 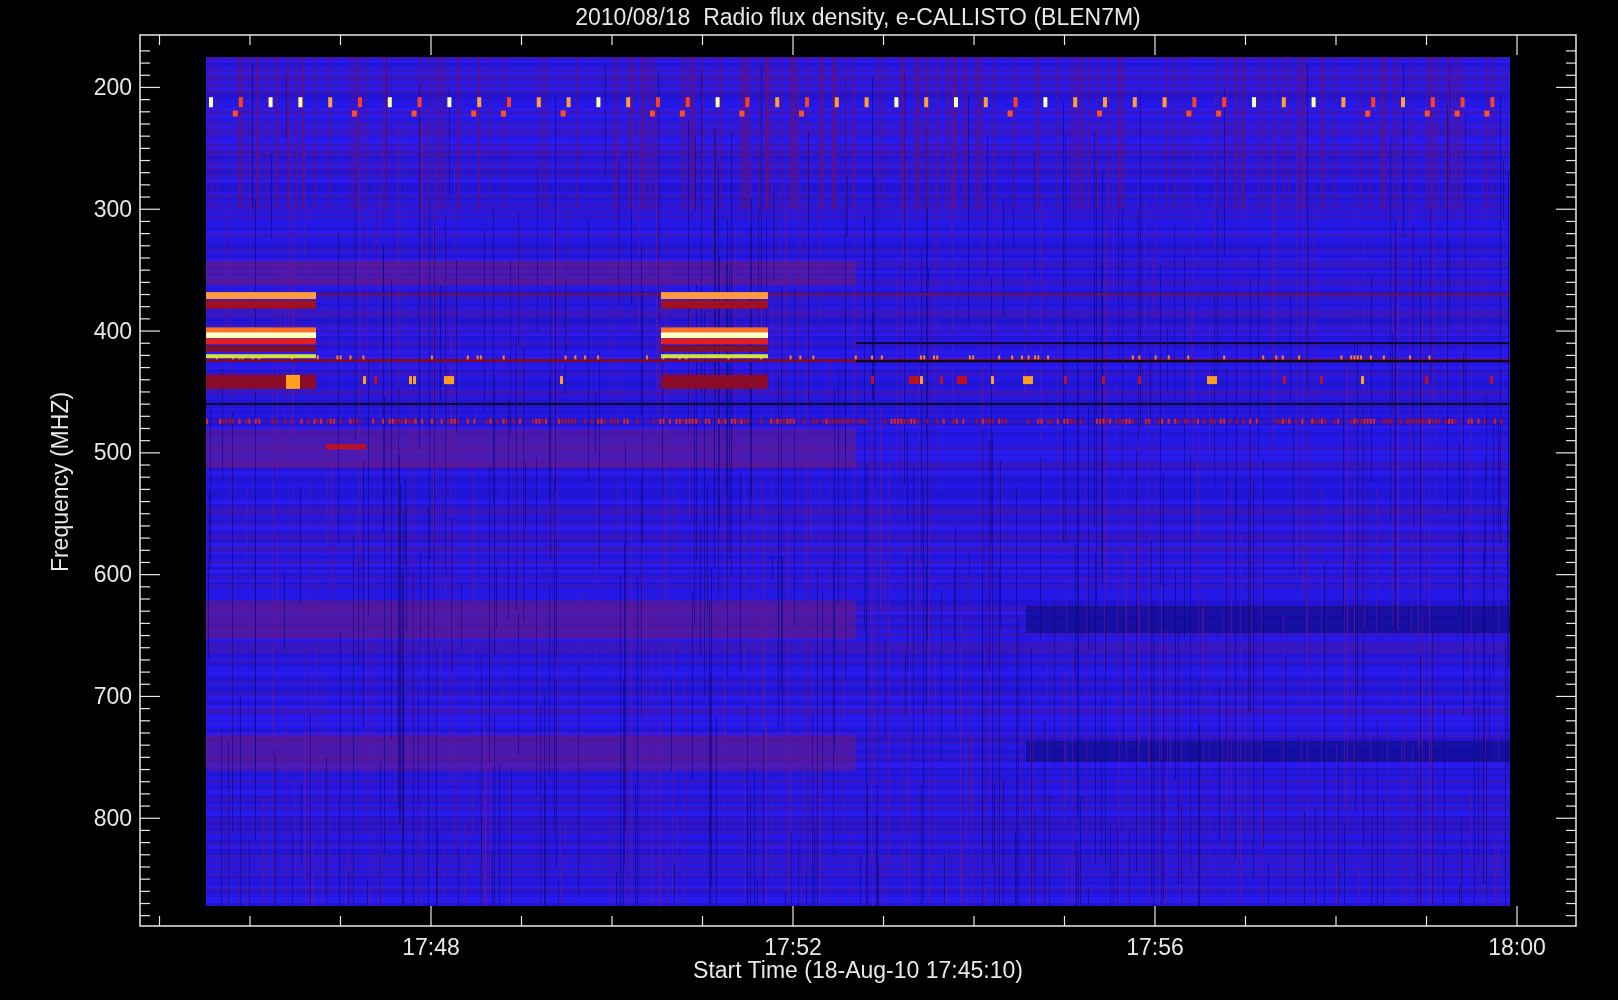 I want to click on y-tick-label: 800, so click(x=112, y=817).